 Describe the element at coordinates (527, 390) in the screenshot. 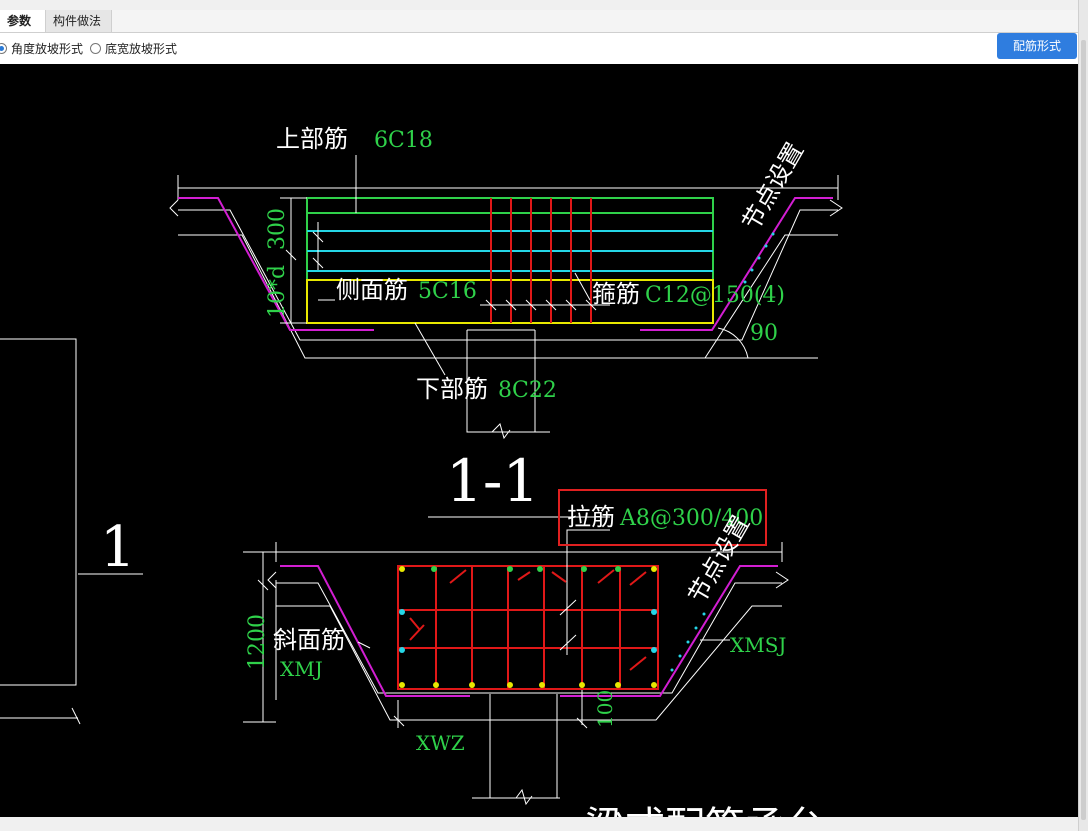

I see `bottom-bar-value: 8C22` at that location.